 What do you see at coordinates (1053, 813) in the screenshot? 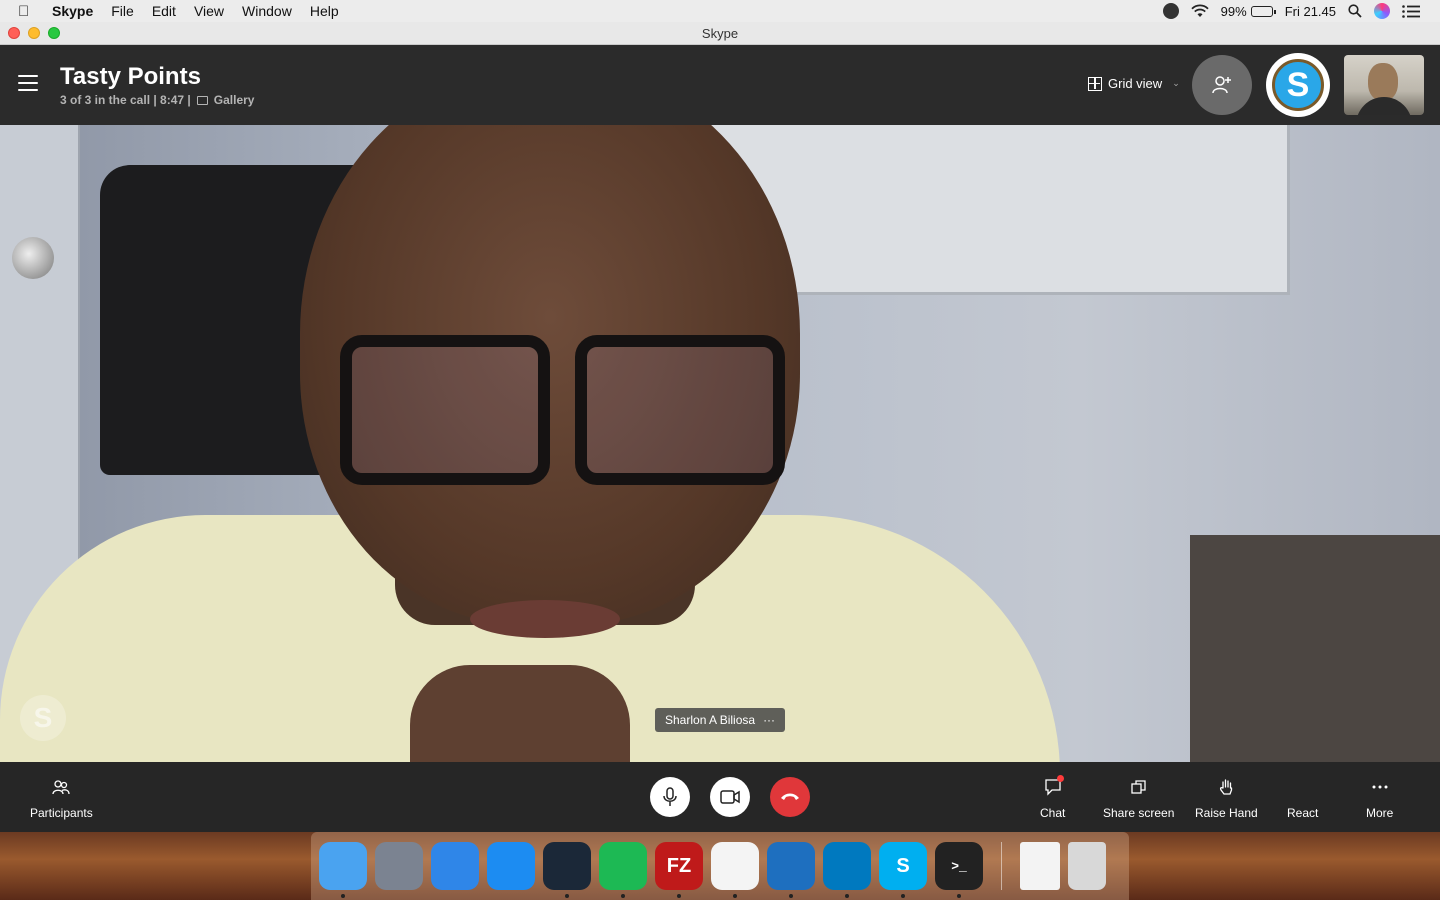
I see `chat-label: Chat` at bounding box center [1053, 813].